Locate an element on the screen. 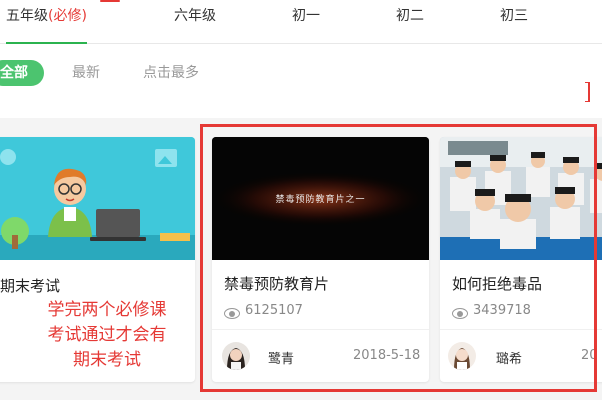  filter-most-clicked: 点击最多 is located at coordinates (171, 73).